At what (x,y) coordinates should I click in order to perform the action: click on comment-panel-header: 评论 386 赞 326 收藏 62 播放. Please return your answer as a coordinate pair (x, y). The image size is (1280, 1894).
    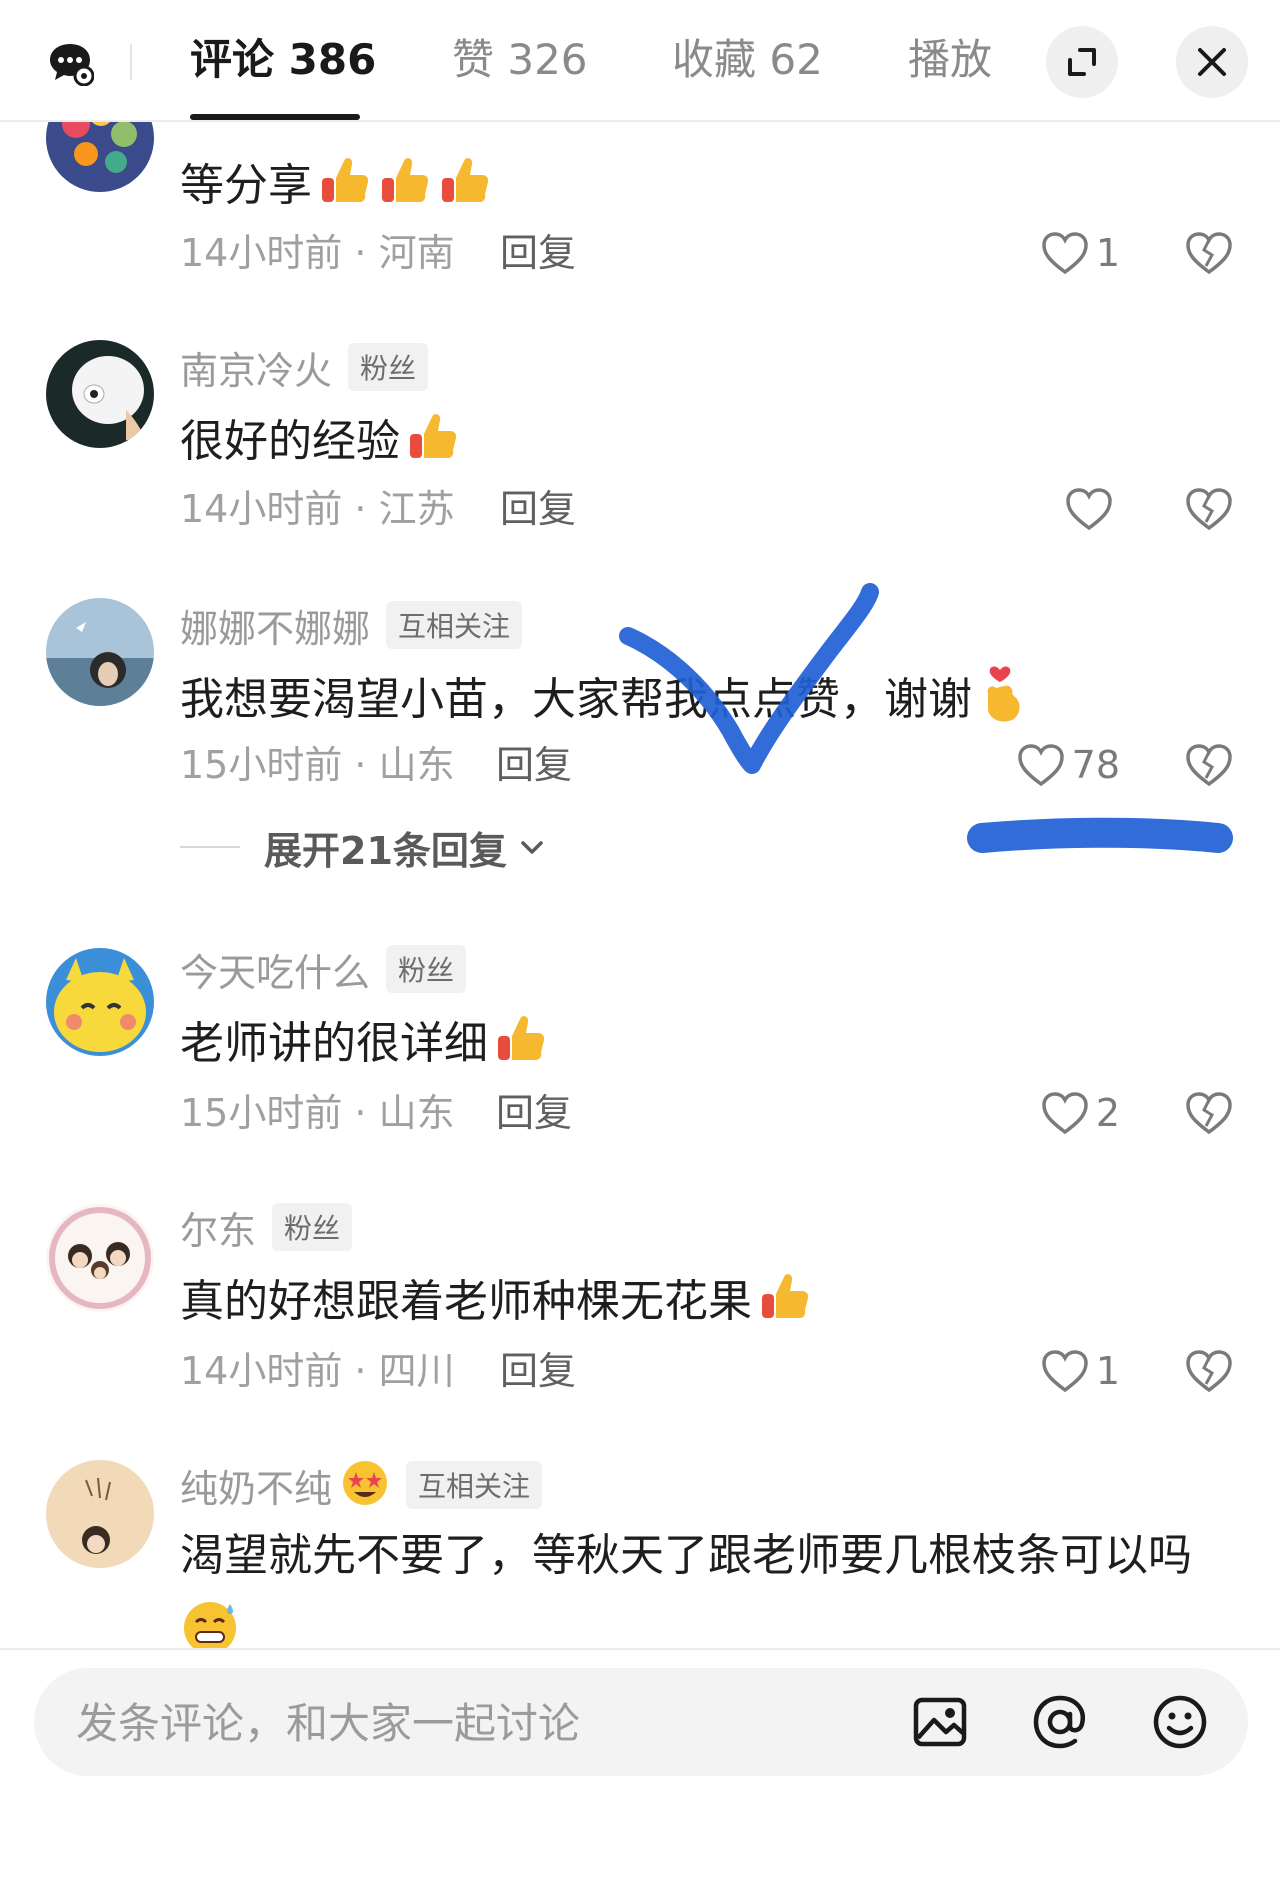
    Looking at the image, I should click on (640, 61).